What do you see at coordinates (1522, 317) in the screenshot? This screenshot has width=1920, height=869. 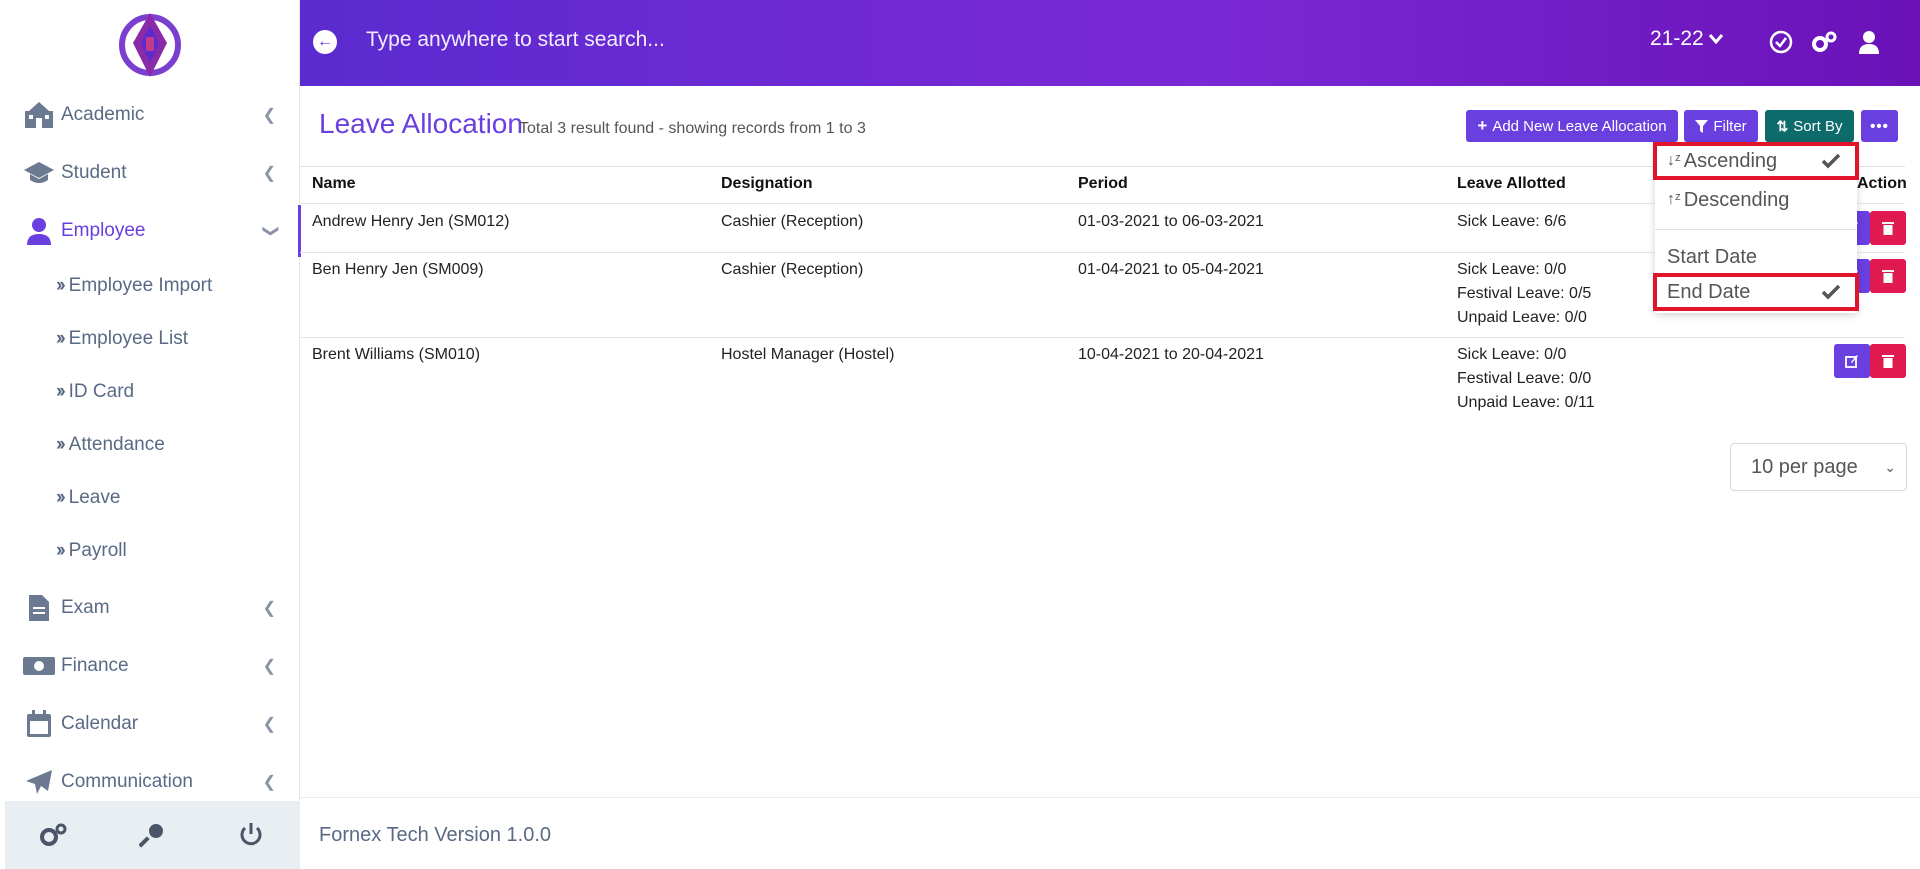 I see `cell-leave: Unpaid Leave: 0/0` at bounding box center [1522, 317].